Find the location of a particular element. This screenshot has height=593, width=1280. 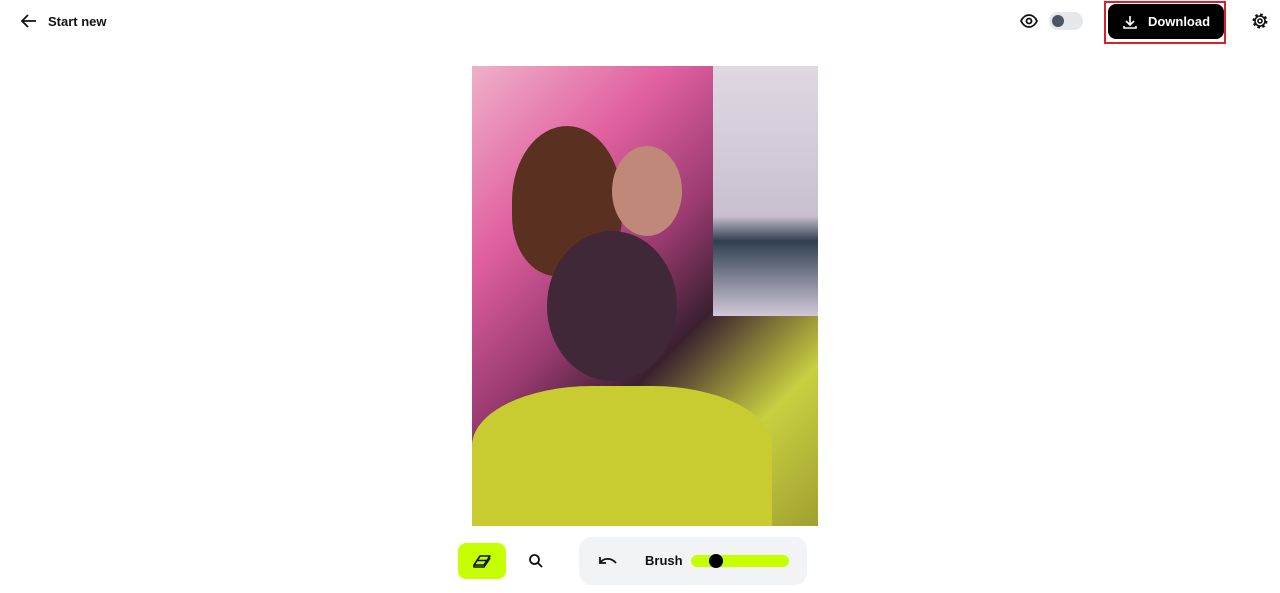

search-icon is located at coordinates (536, 561).